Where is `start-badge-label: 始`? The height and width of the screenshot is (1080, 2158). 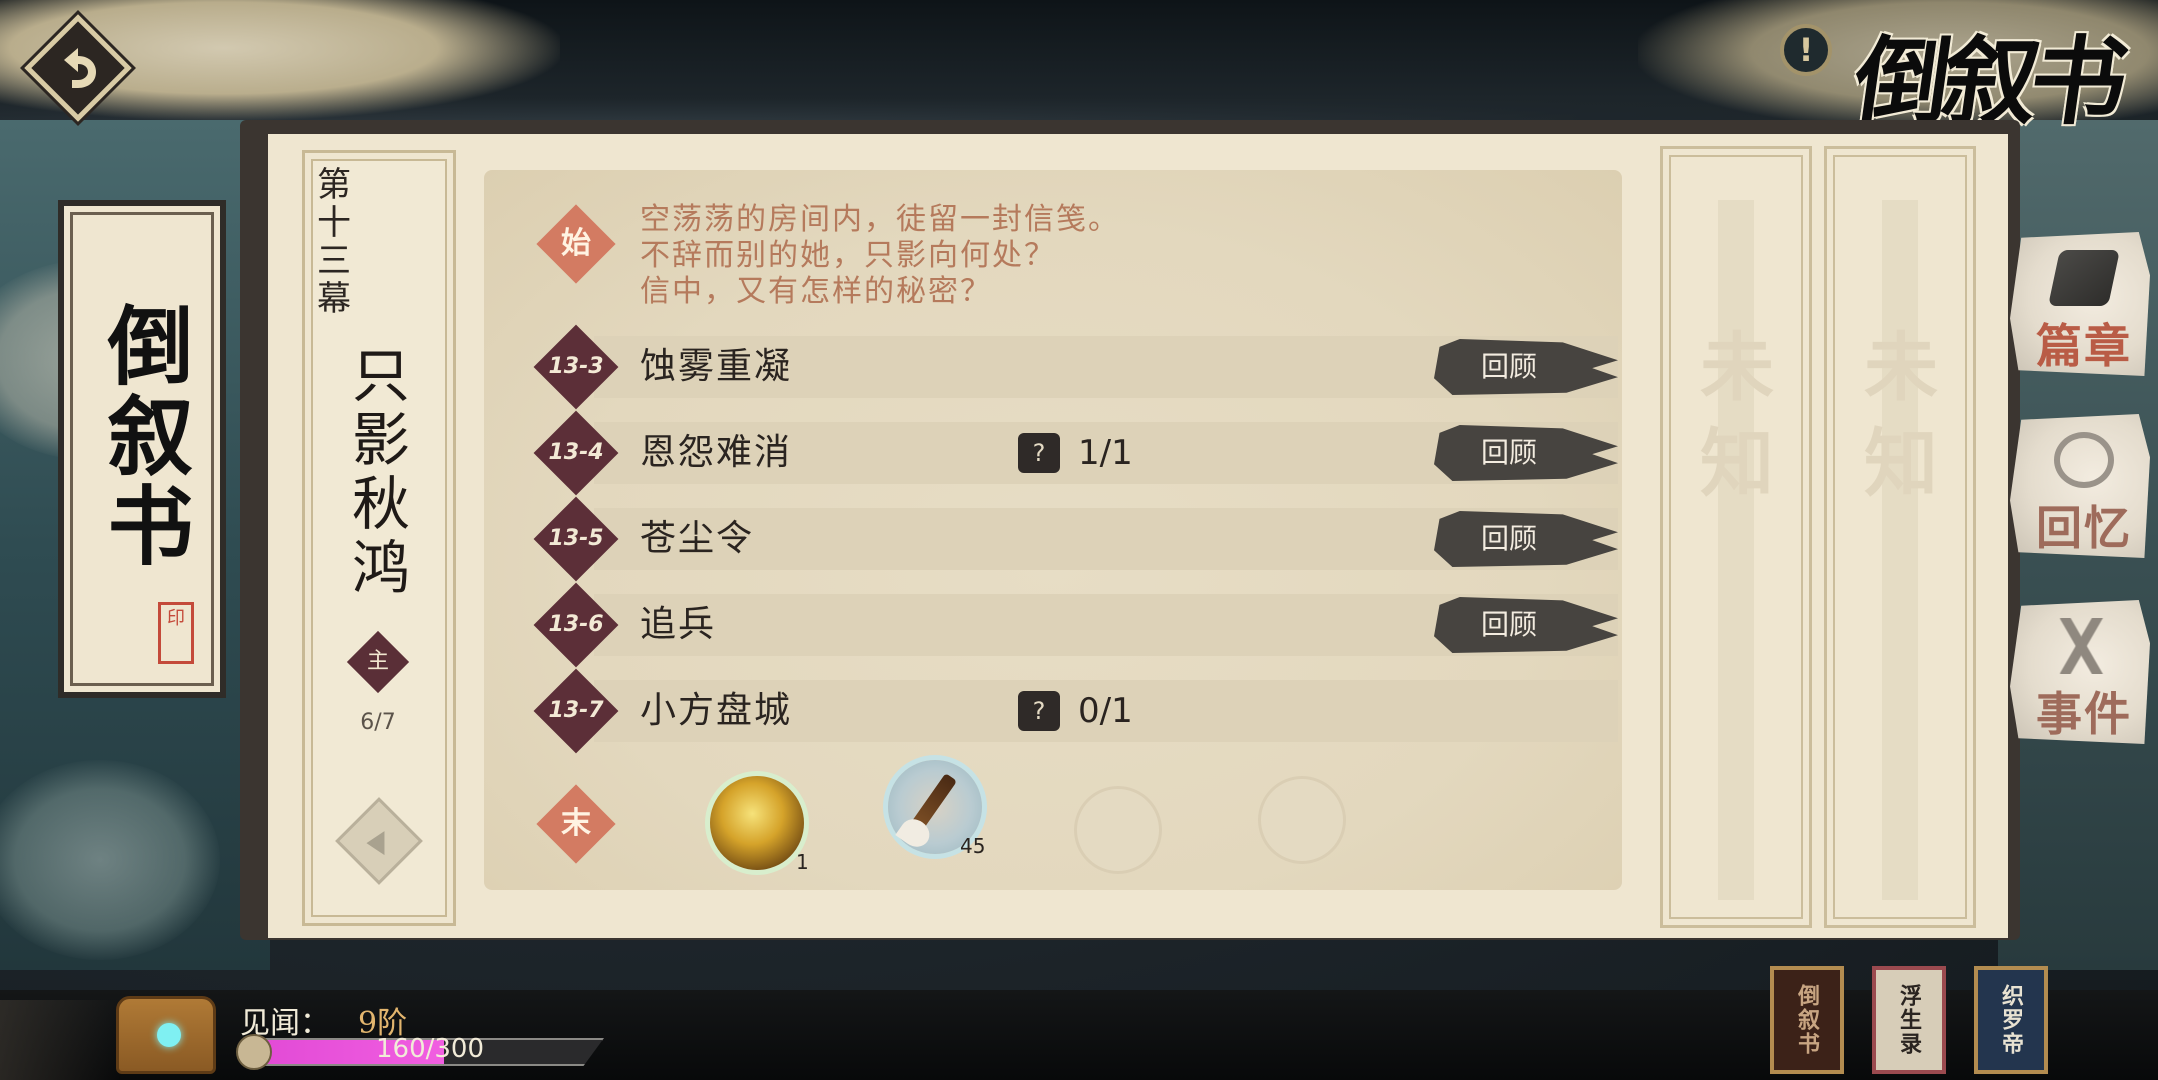
start-badge-label: 始 is located at coordinates (576, 243).